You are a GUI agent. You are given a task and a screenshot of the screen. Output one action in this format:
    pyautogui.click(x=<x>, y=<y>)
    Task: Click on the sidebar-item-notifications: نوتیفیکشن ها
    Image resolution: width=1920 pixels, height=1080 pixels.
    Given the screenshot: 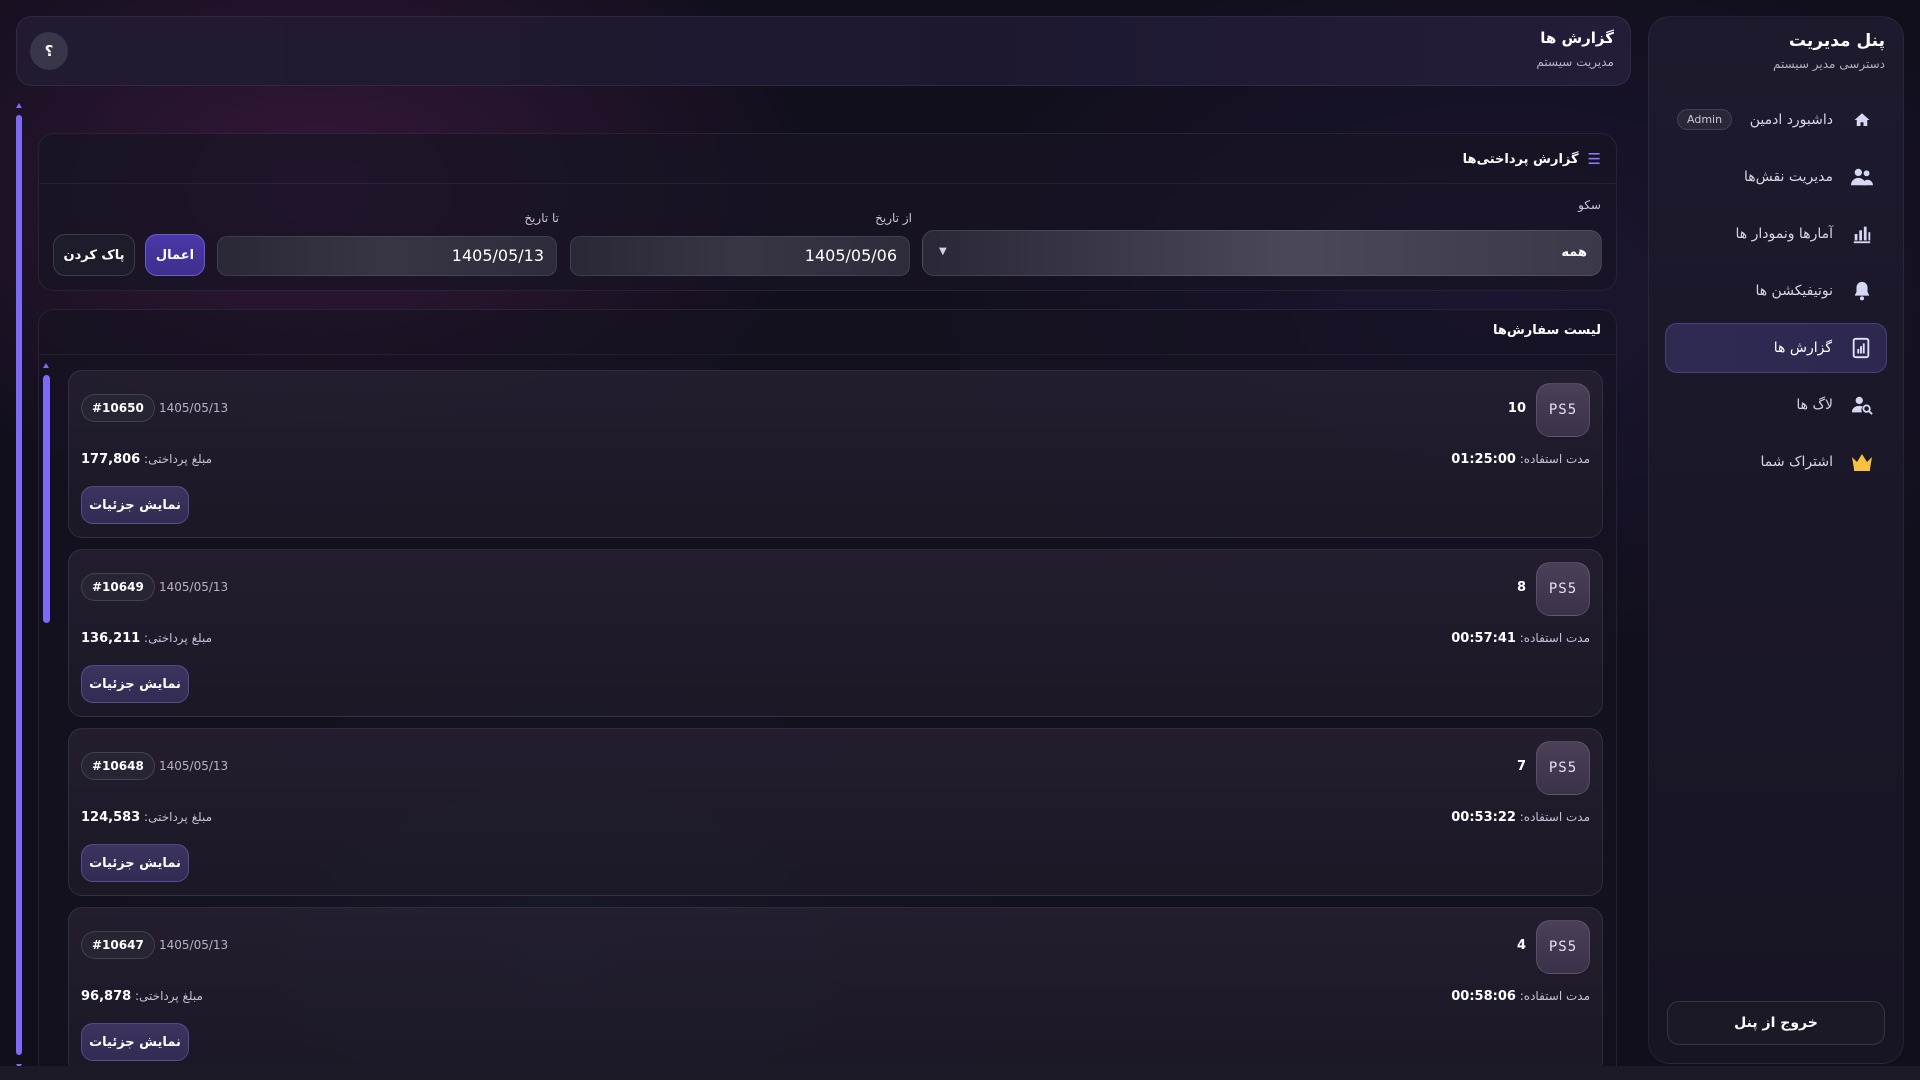 What is the action you would take?
    pyautogui.click(x=1776, y=291)
    